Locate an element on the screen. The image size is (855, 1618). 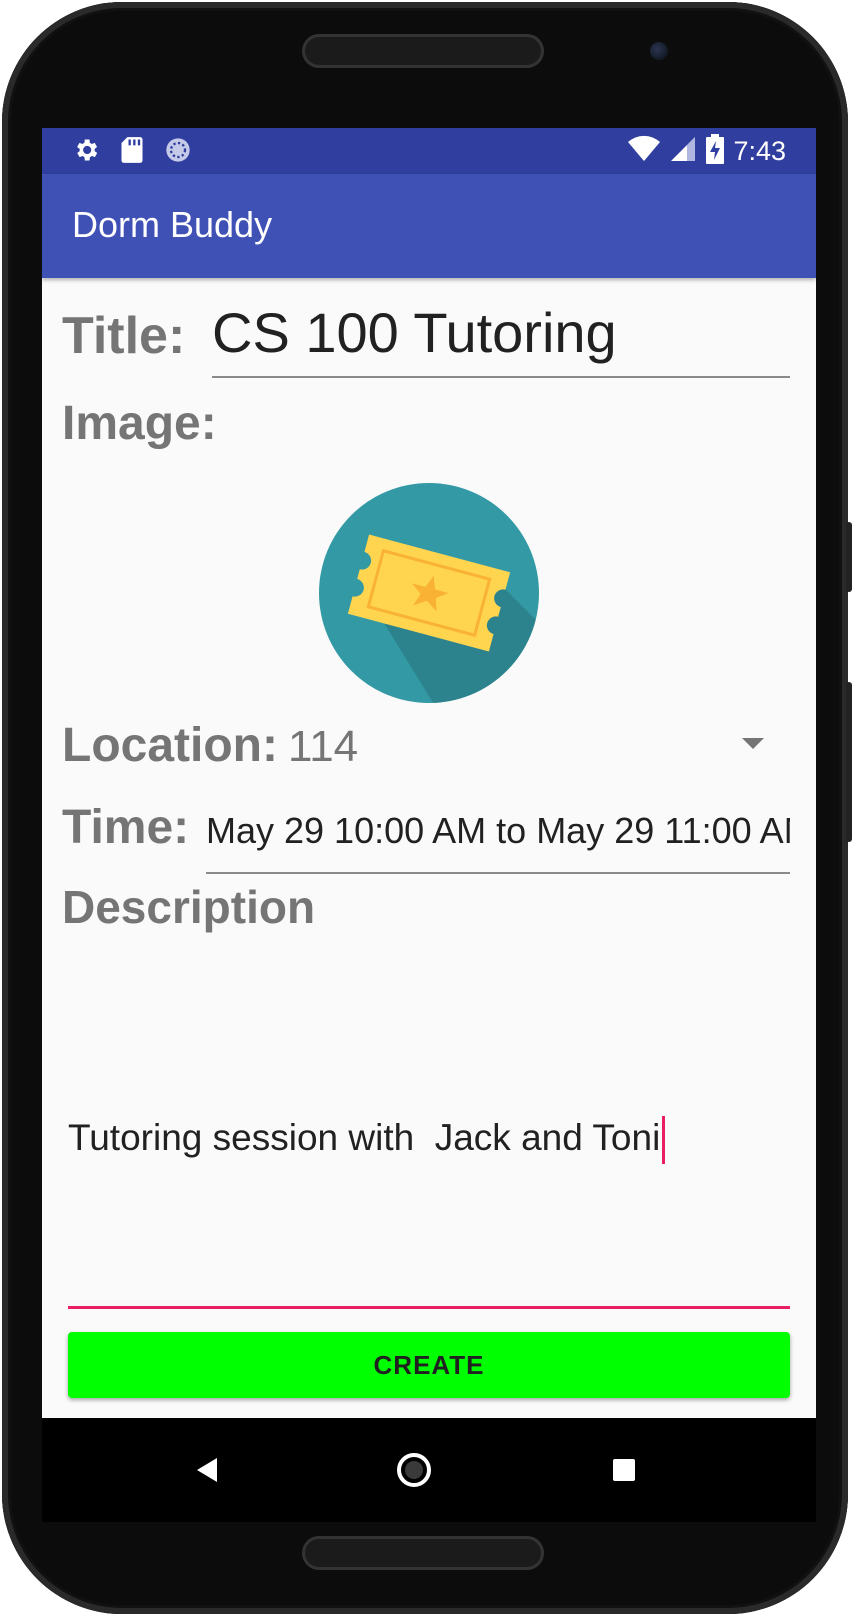
description-label: Description is located at coordinates (189, 907).